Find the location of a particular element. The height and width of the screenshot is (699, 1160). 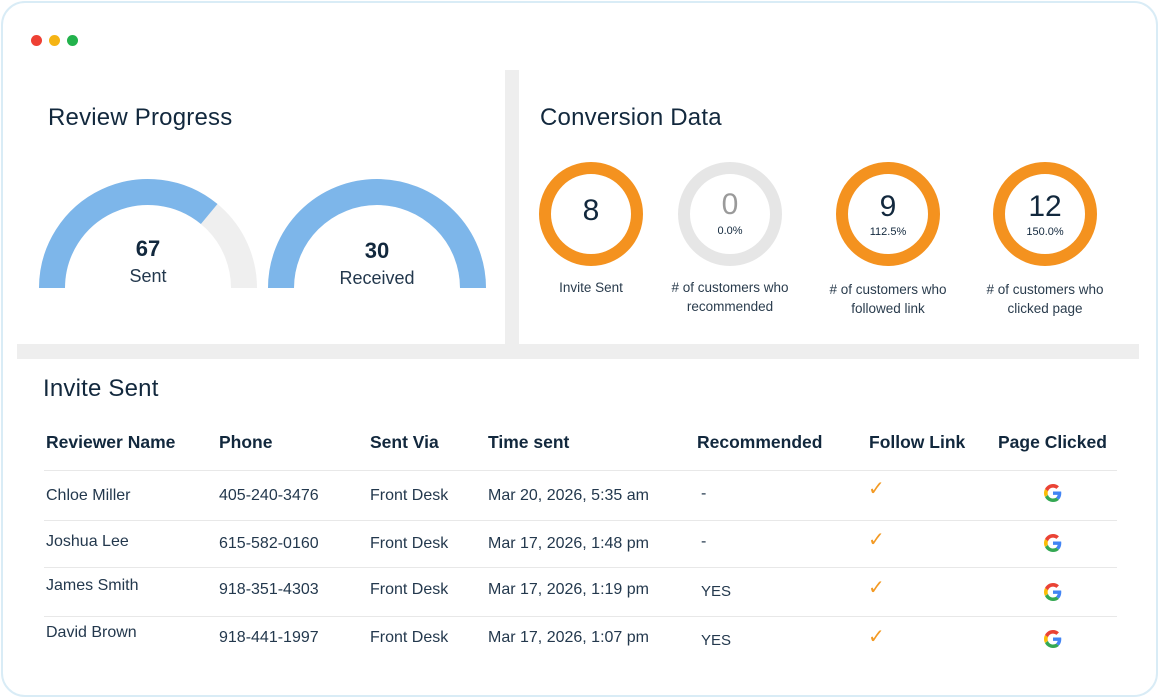

conversion-percent: 112.5% is located at coordinates (888, 232).